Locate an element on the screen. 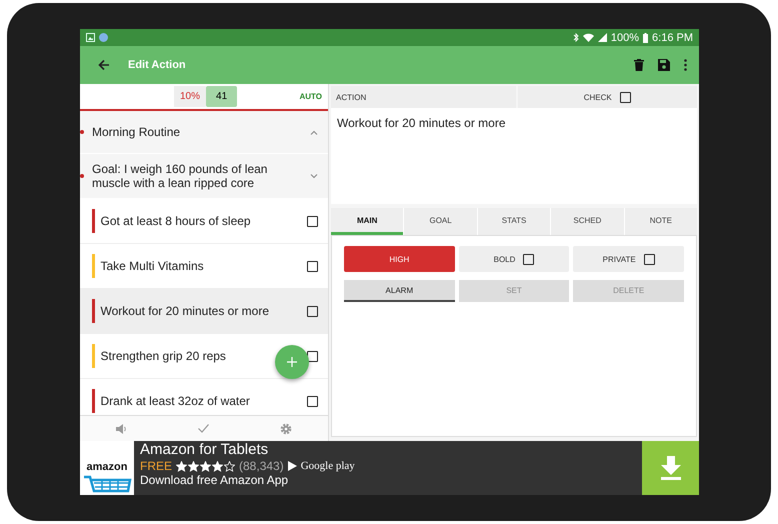  toolbar-title: Edit Action is located at coordinates (157, 65).